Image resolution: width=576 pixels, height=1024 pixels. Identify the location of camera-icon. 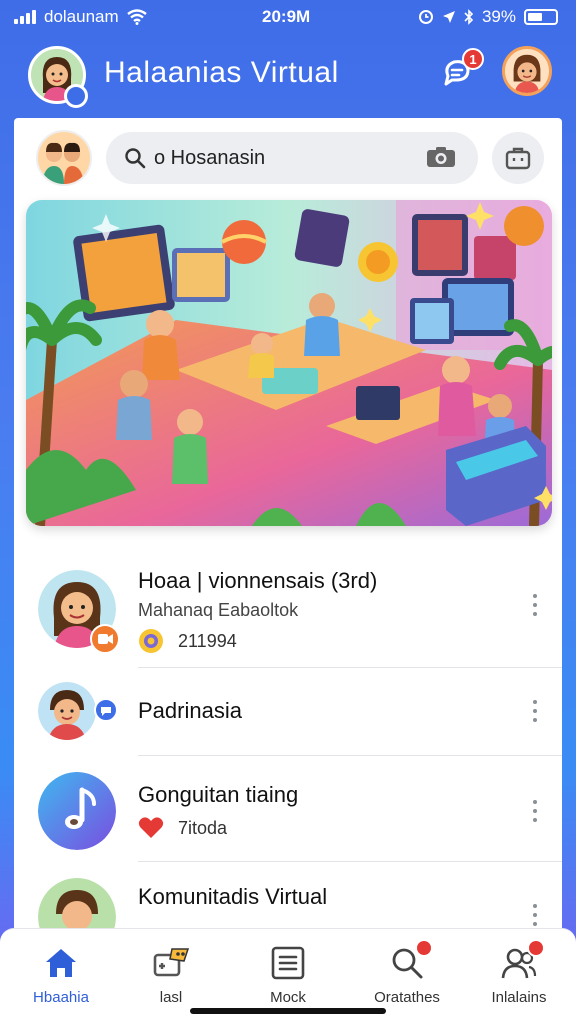
(441, 157).